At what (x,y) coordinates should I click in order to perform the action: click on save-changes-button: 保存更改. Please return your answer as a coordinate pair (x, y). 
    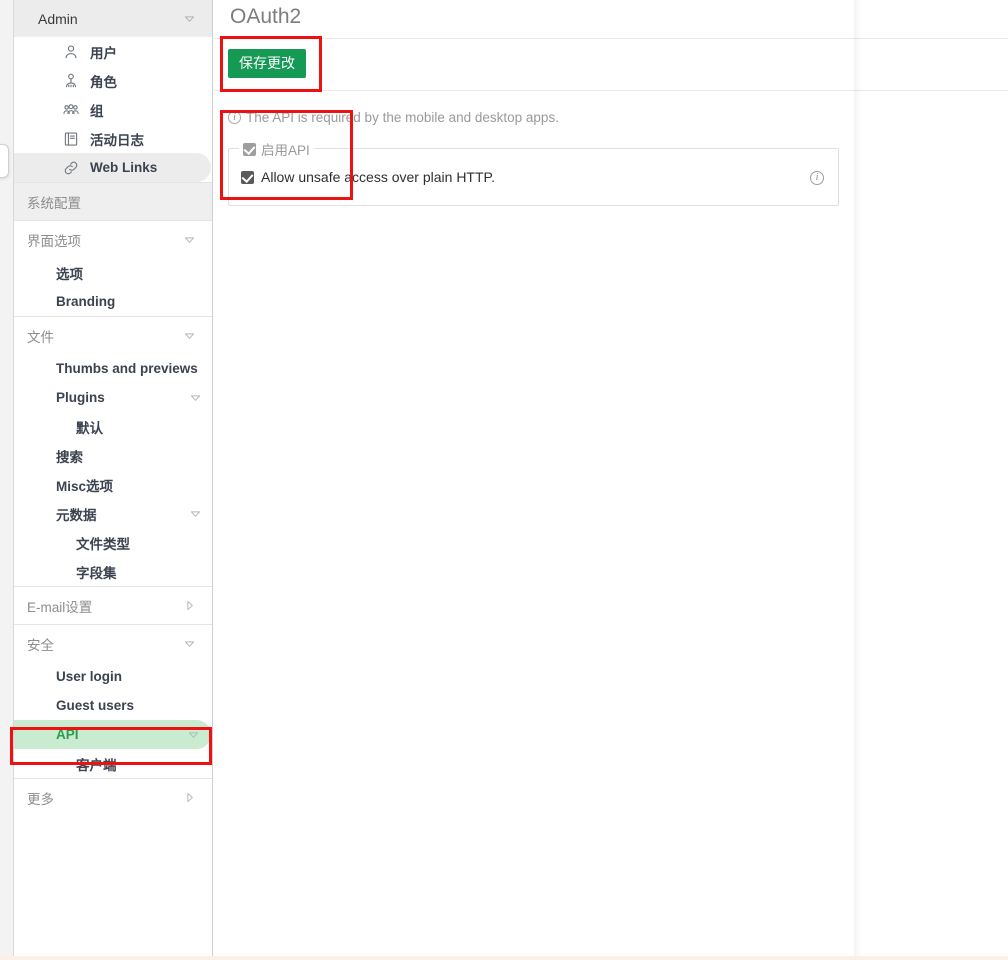
    Looking at the image, I should click on (267, 63).